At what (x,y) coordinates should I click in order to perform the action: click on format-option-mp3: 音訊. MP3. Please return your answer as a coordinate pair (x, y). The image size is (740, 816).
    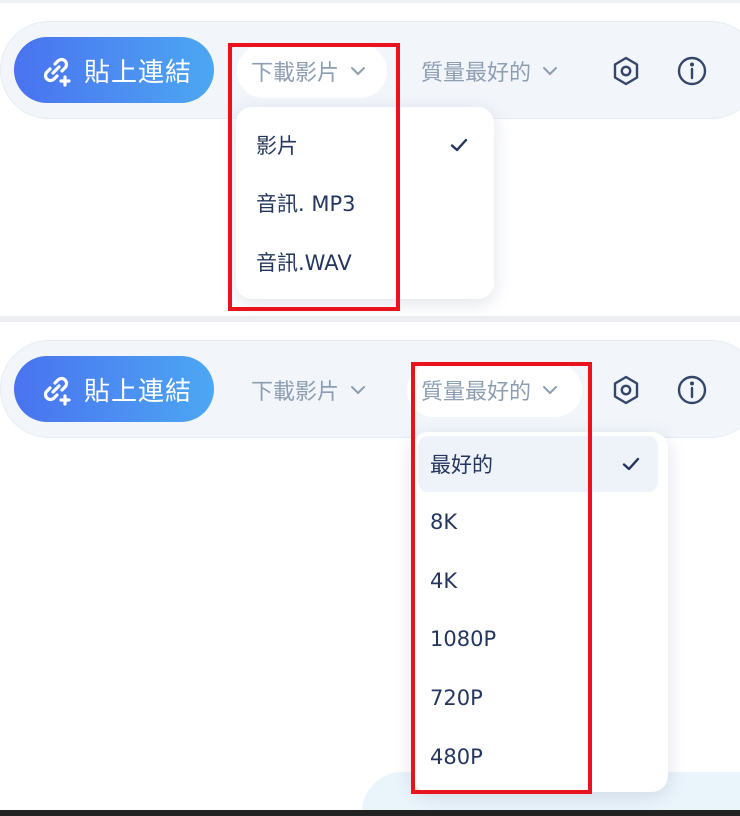
    Looking at the image, I should click on (365, 203).